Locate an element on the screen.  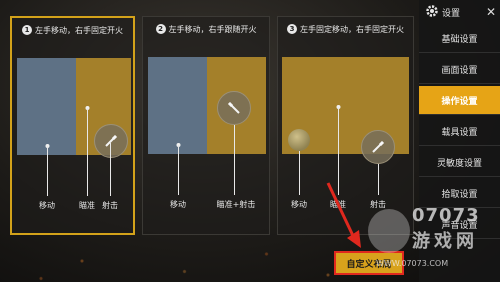
scheme-3-title: 左手固定移动，右手固定开火 is located at coordinates (352, 29).